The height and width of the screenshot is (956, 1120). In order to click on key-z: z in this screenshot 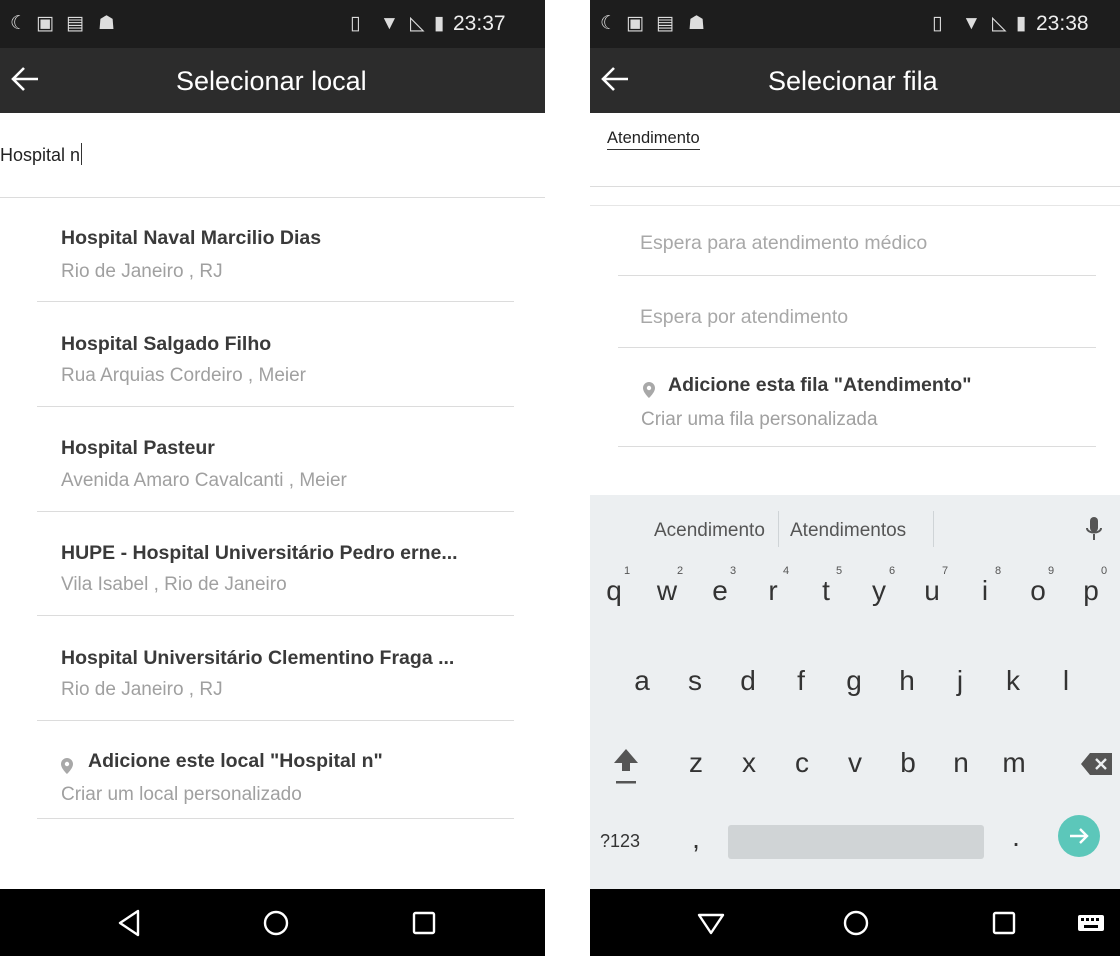, I will do `click(696, 763)`.